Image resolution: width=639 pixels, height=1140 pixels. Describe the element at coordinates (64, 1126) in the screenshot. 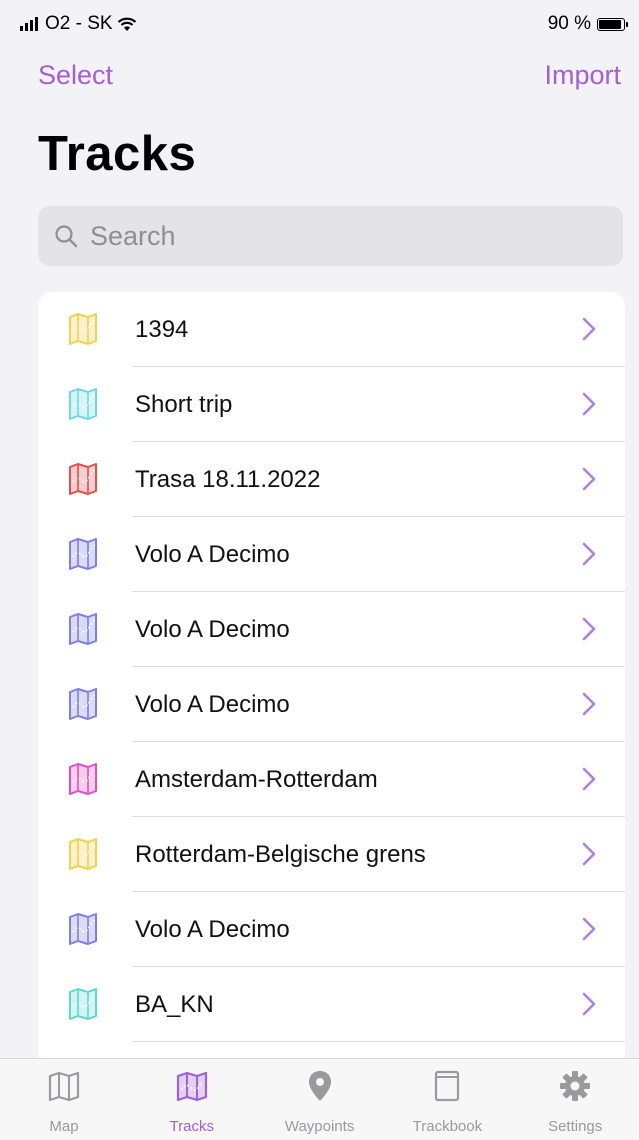

I see `tab-label: Map` at that location.